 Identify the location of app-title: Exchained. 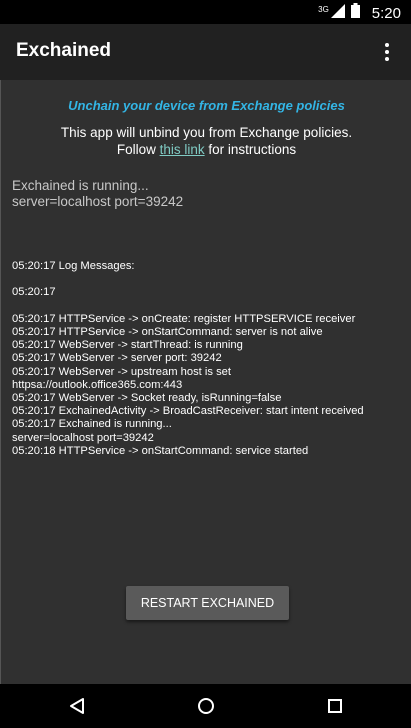
(64, 50).